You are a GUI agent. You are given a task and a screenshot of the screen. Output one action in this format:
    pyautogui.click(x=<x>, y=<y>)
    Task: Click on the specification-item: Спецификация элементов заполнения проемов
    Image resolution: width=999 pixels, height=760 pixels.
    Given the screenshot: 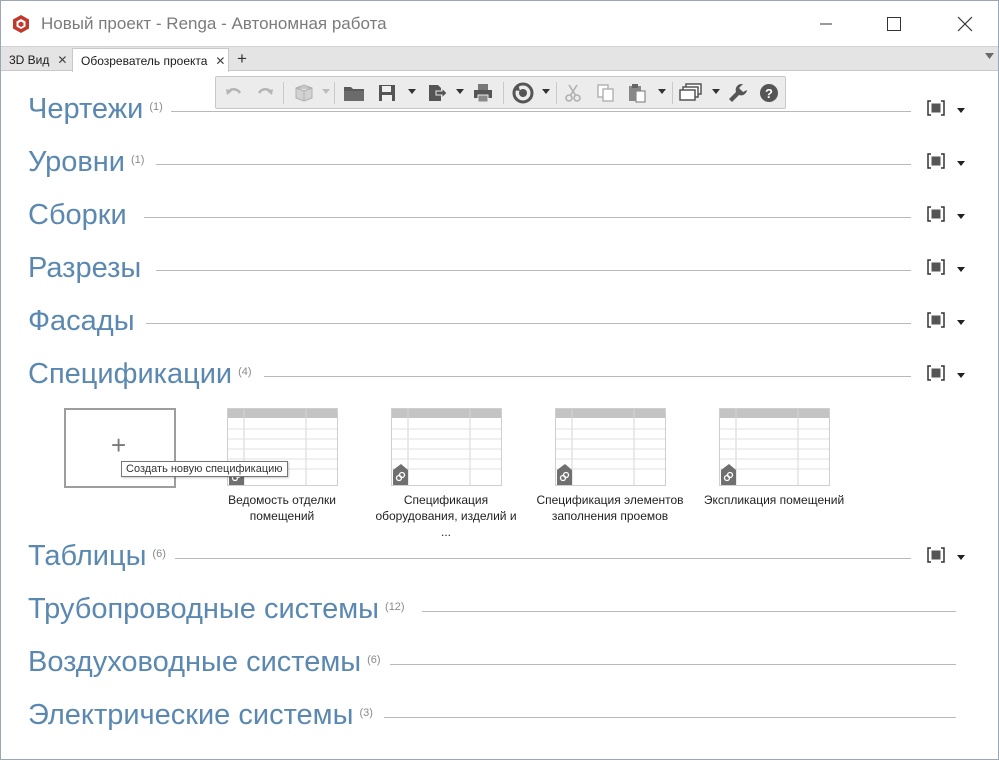 What is the action you would take?
    pyautogui.click(x=610, y=470)
    